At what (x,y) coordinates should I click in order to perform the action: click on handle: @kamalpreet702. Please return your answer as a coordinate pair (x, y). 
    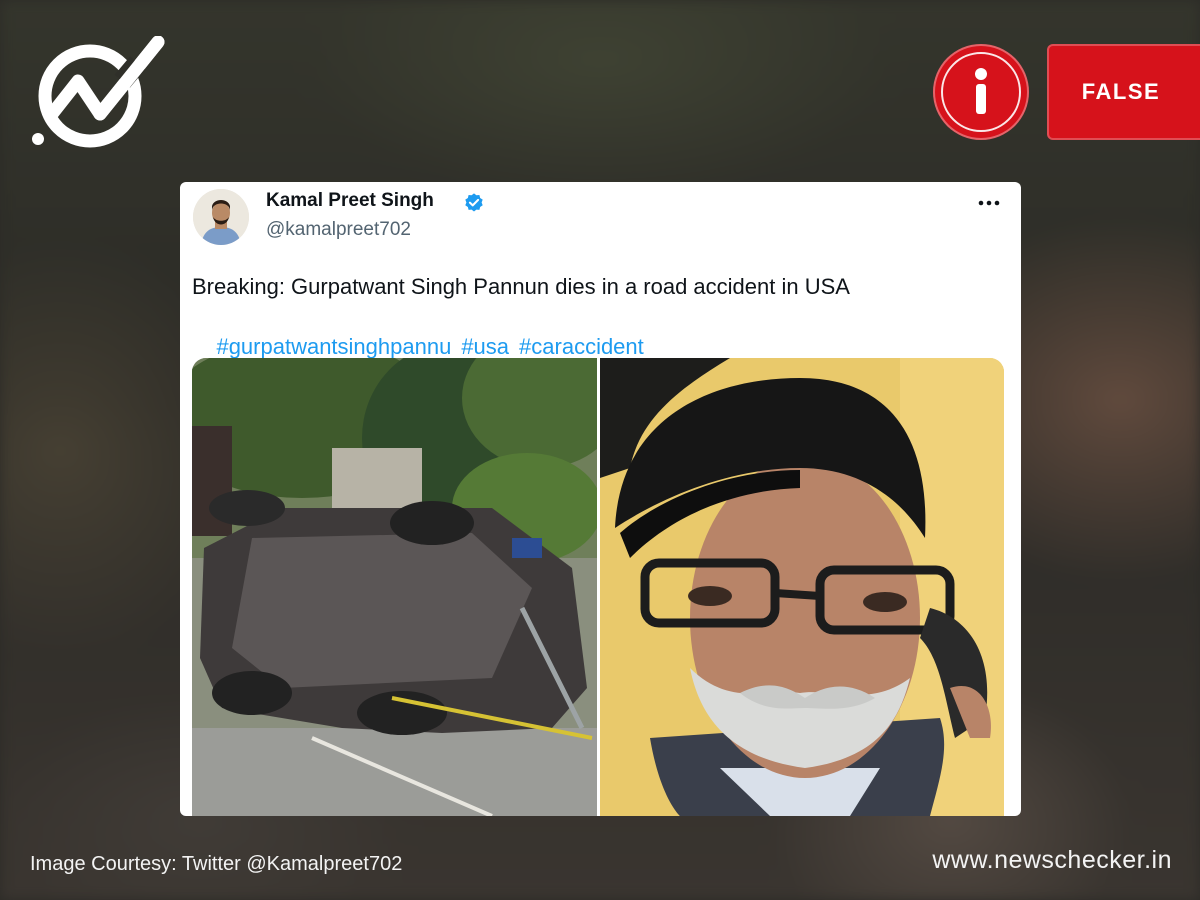
    Looking at the image, I should click on (338, 230).